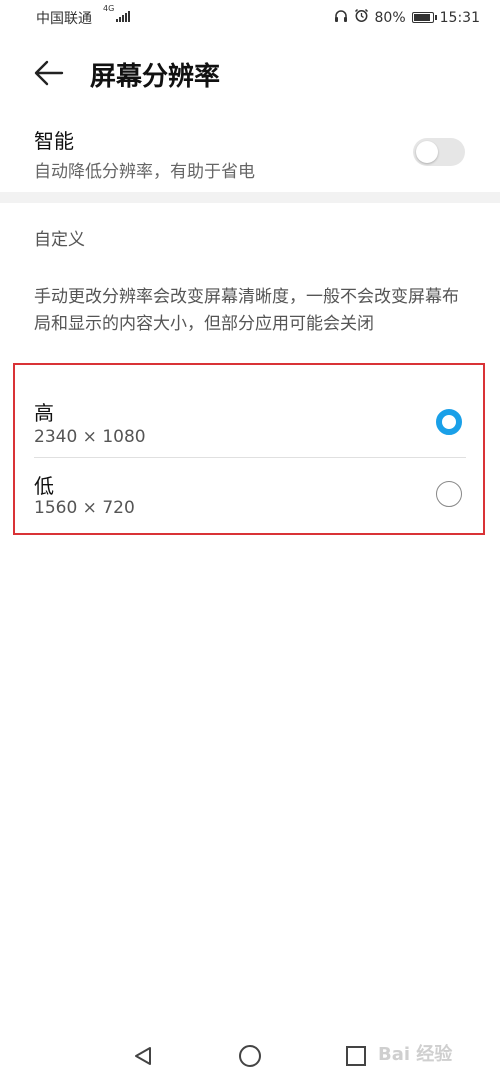 Image resolution: width=500 pixels, height=1083 pixels. I want to click on custom-section-label: 自定义, so click(59, 240).